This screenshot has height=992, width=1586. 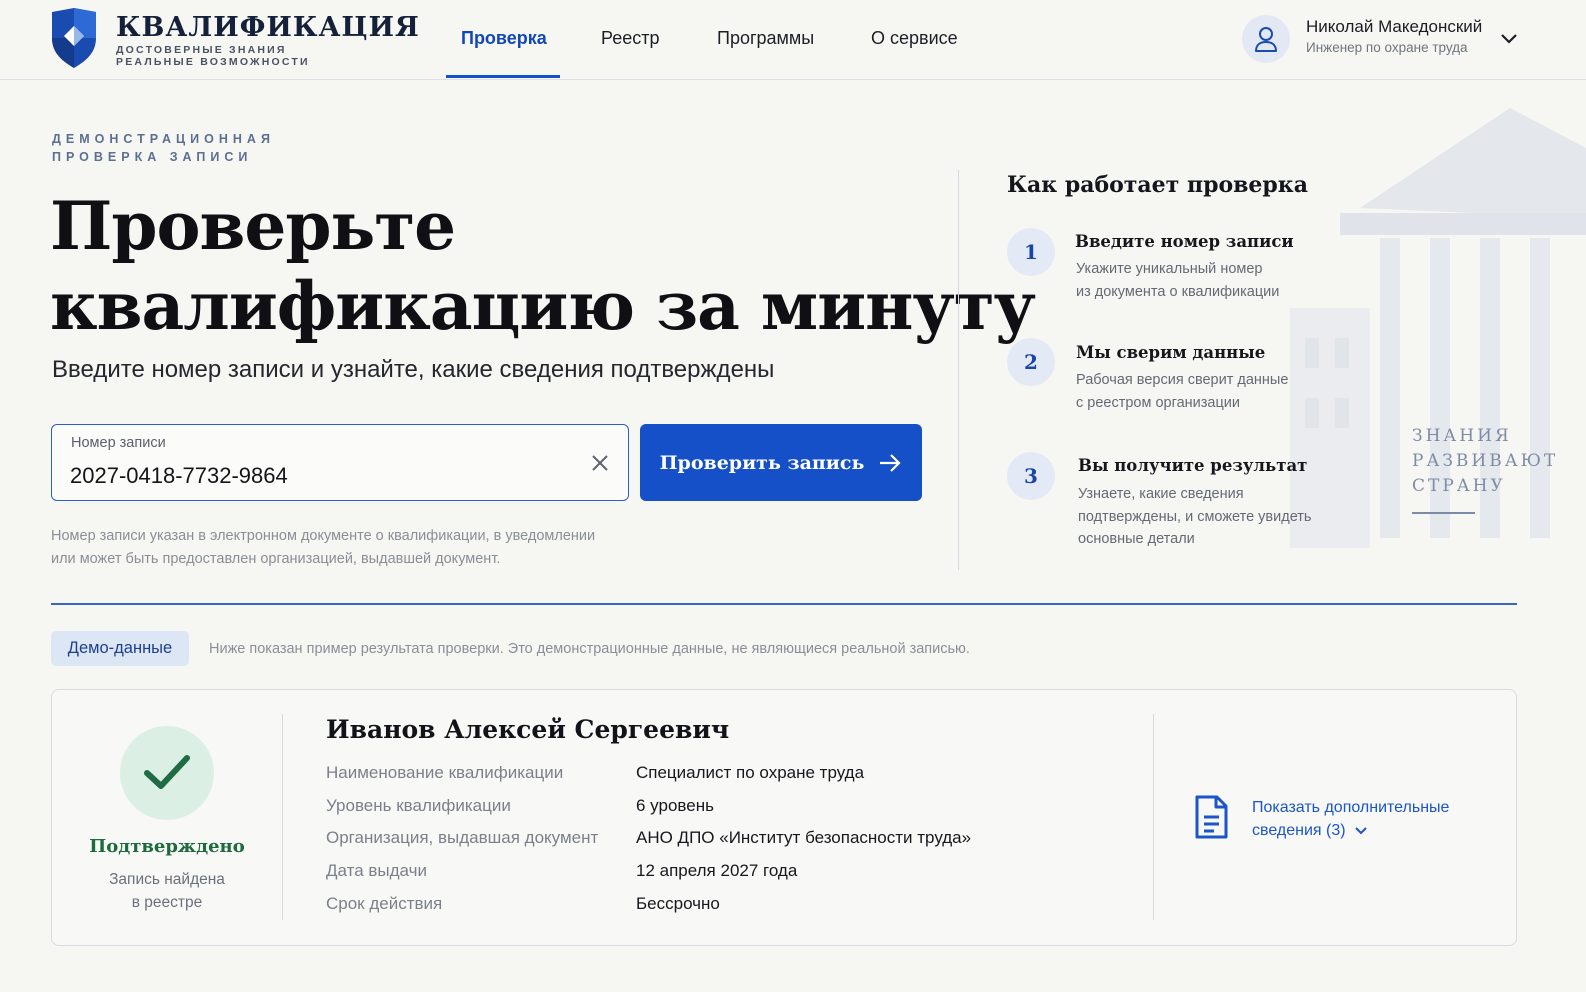 What do you see at coordinates (1299, 830) in the screenshot?
I see `show-more-line-2: сведения (3)` at bounding box center [1299, 830].